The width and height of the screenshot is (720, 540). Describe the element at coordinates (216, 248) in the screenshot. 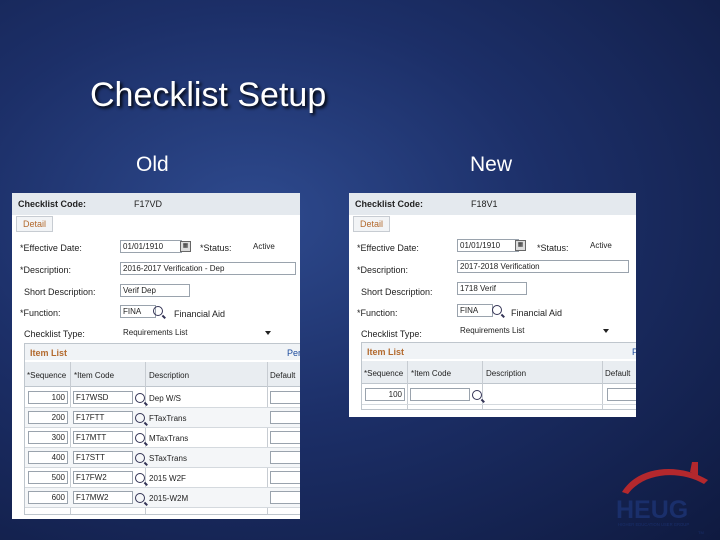

I see `status-label: *Status:` at that location.